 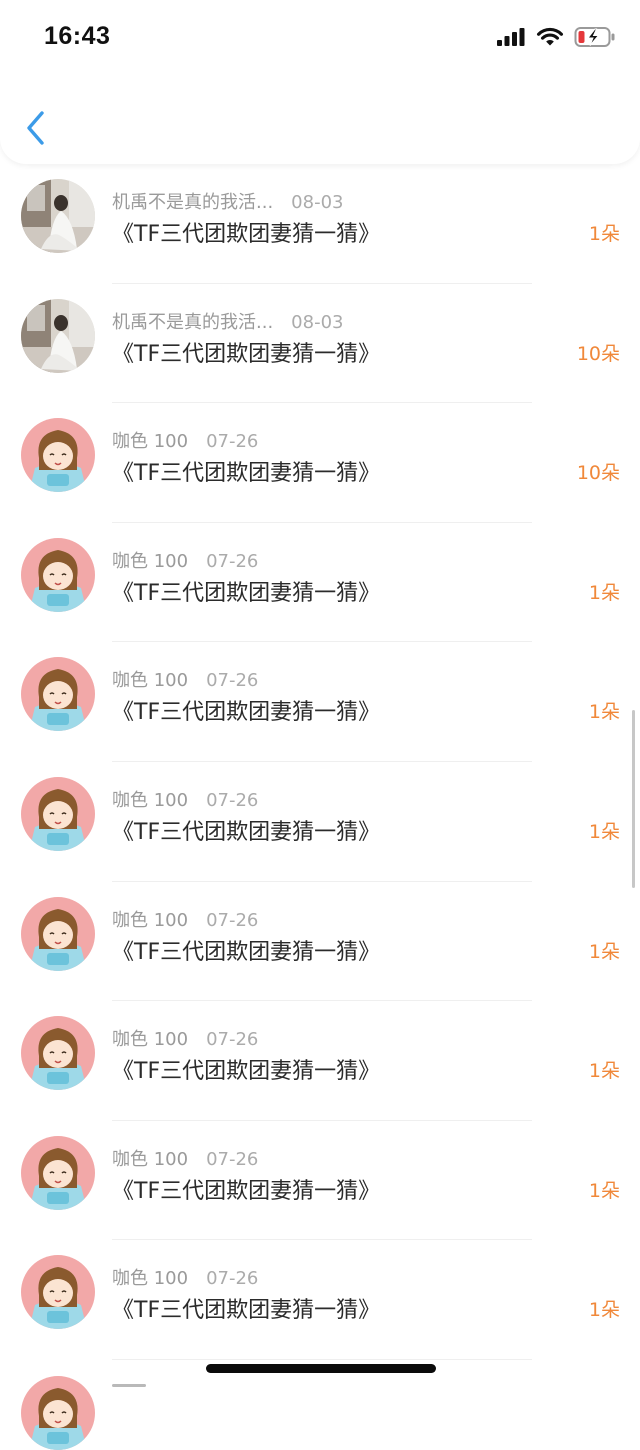 I want to click on divider, so click(x=322, y=1359).